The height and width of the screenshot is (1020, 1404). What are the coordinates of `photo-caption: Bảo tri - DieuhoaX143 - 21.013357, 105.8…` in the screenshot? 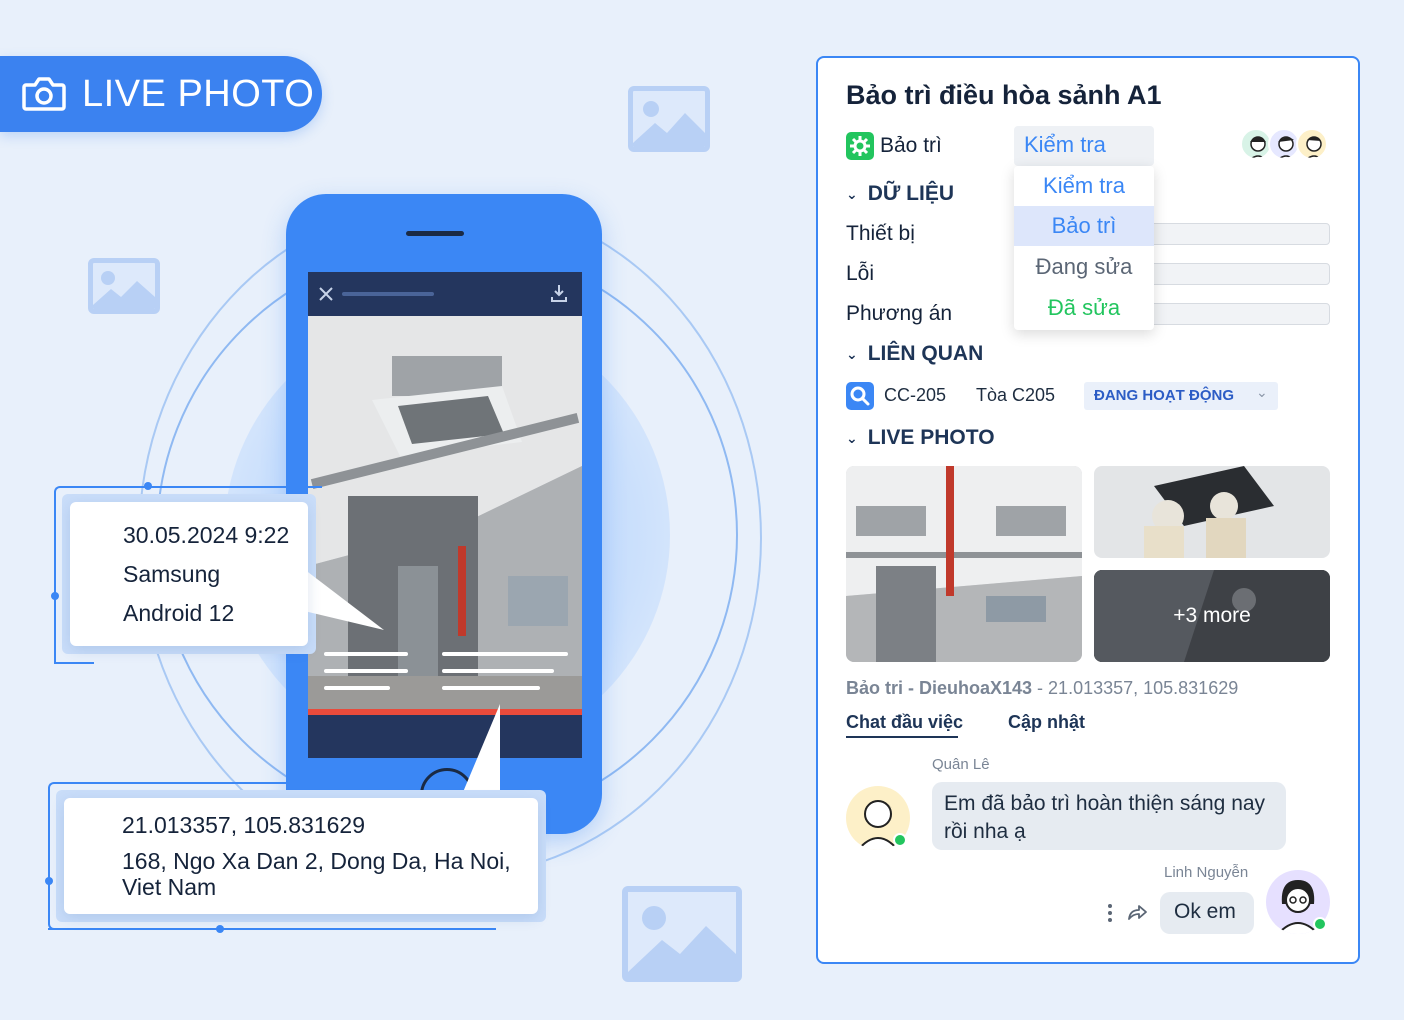 It's located at (1042, 688).